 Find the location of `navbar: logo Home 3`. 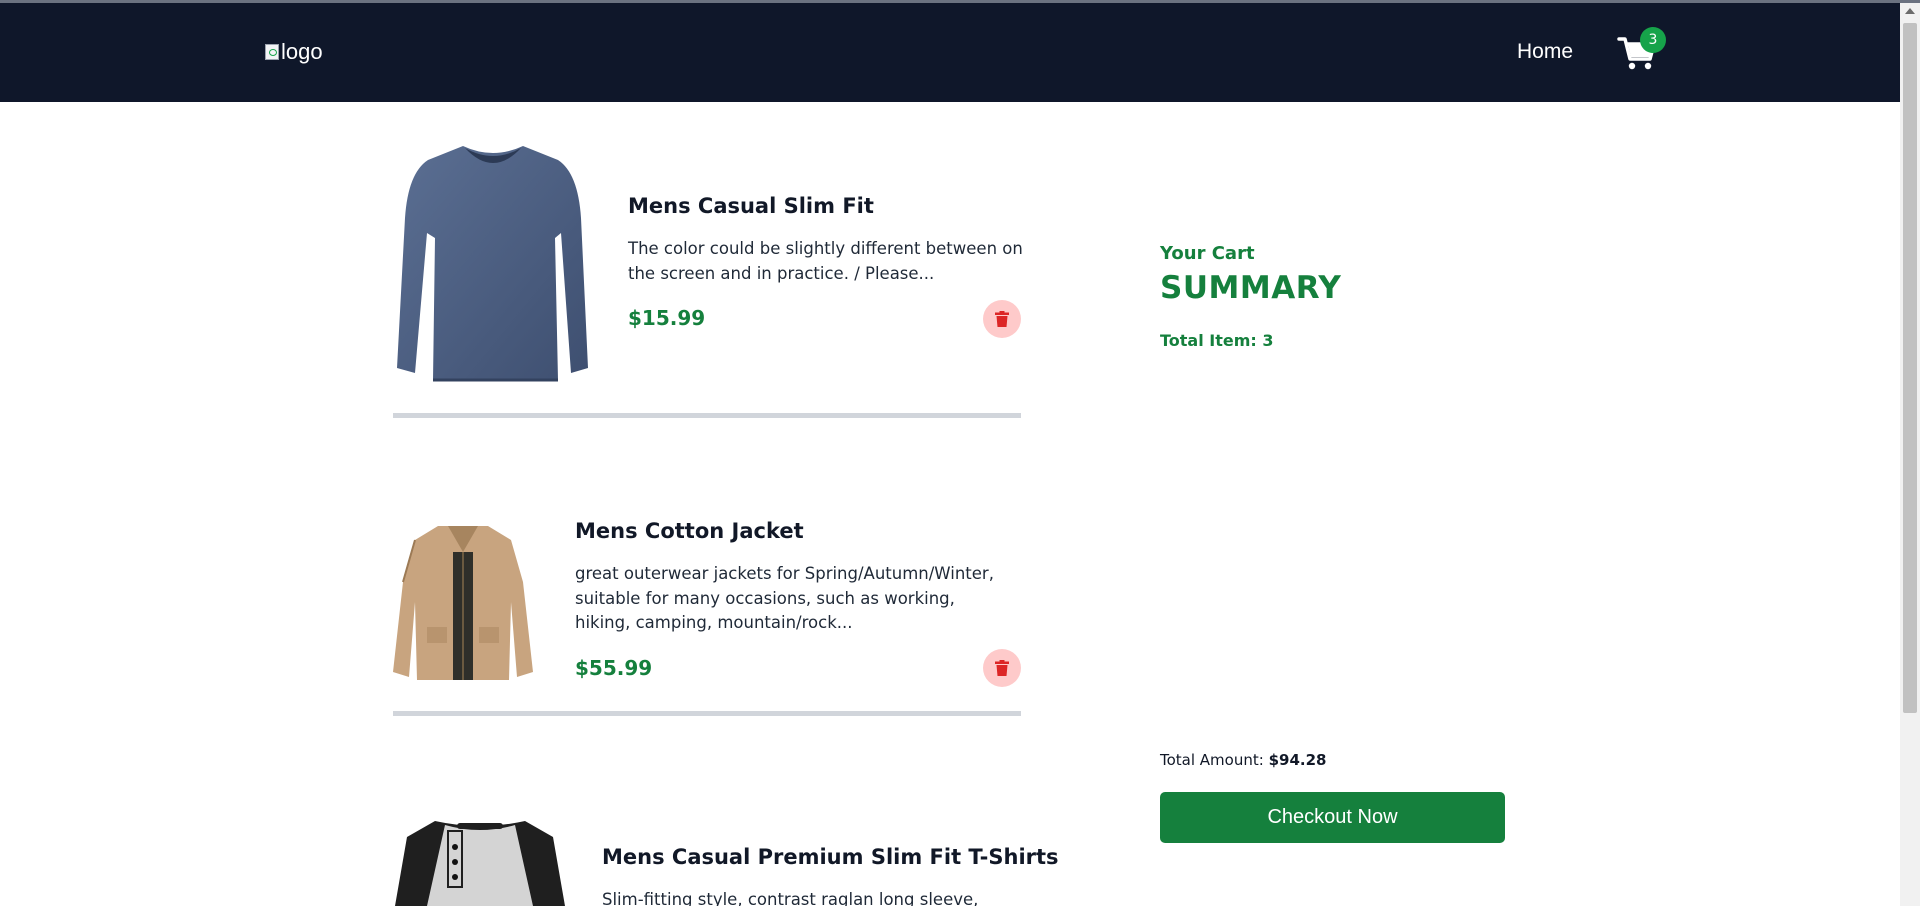

navbar: logo Home 3 is located at coordinates (950, 52).